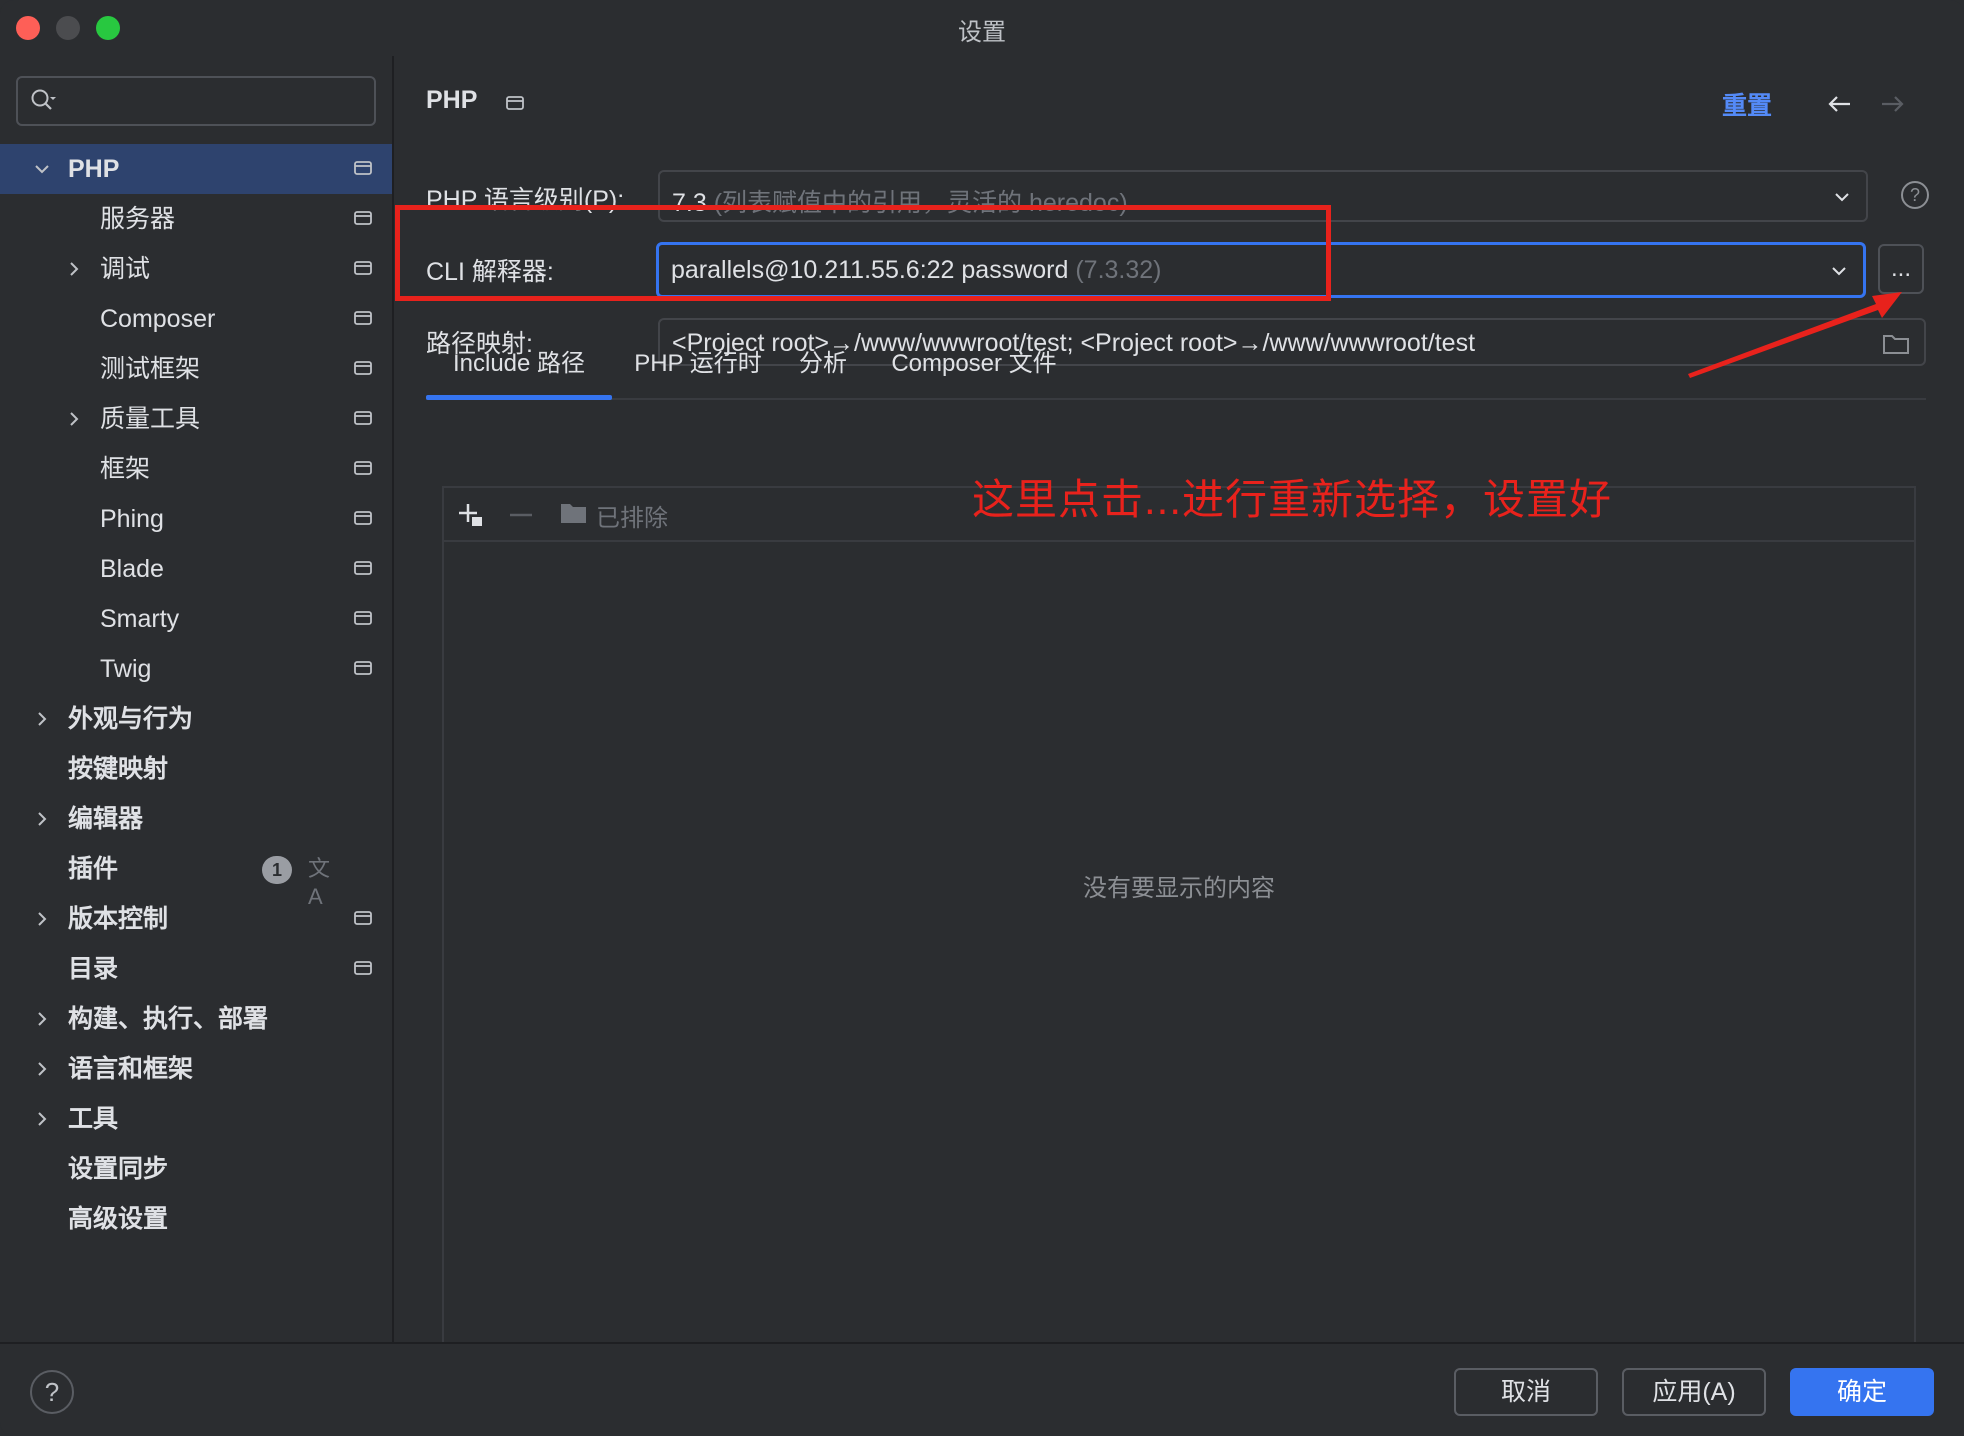  I want to click on forward-arrow-icon, so click(1892, 104).